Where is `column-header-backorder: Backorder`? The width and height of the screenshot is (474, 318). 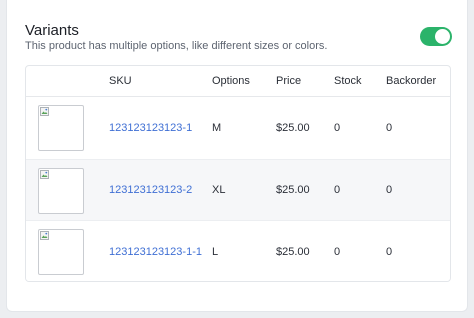 column-header-backorder: Backorder is located at coordinates (411, 81).